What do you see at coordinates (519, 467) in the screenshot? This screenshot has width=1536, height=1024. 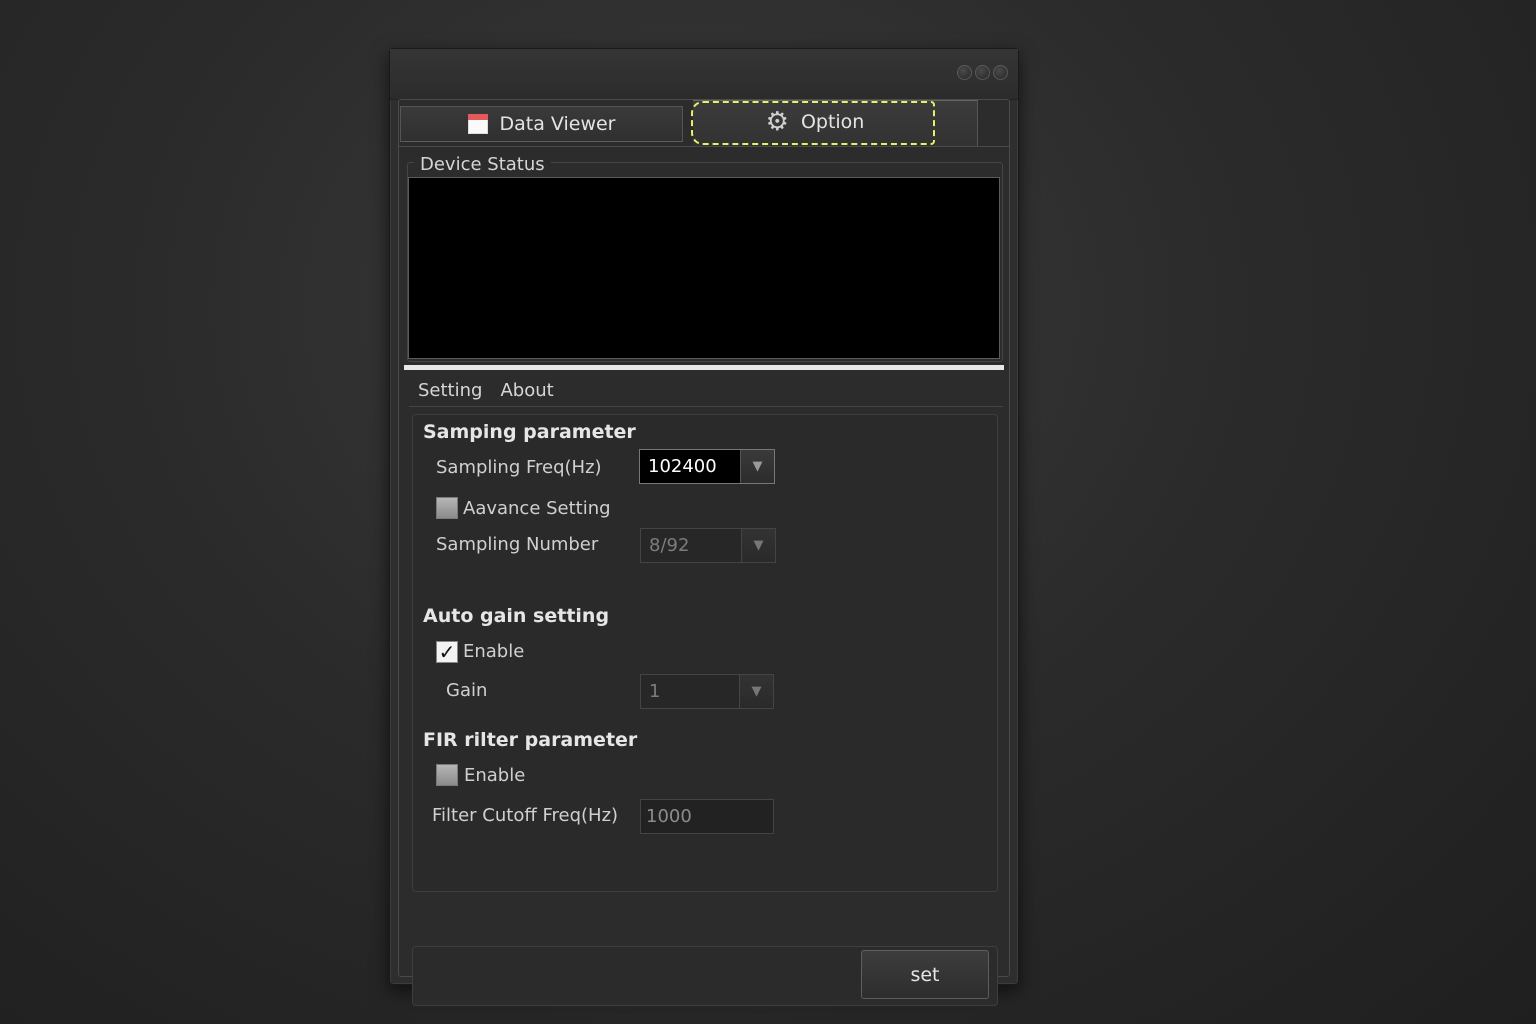 I see `sampling-freq-label: Sampling Freq(Hz)` at bounding box center [519, 467].